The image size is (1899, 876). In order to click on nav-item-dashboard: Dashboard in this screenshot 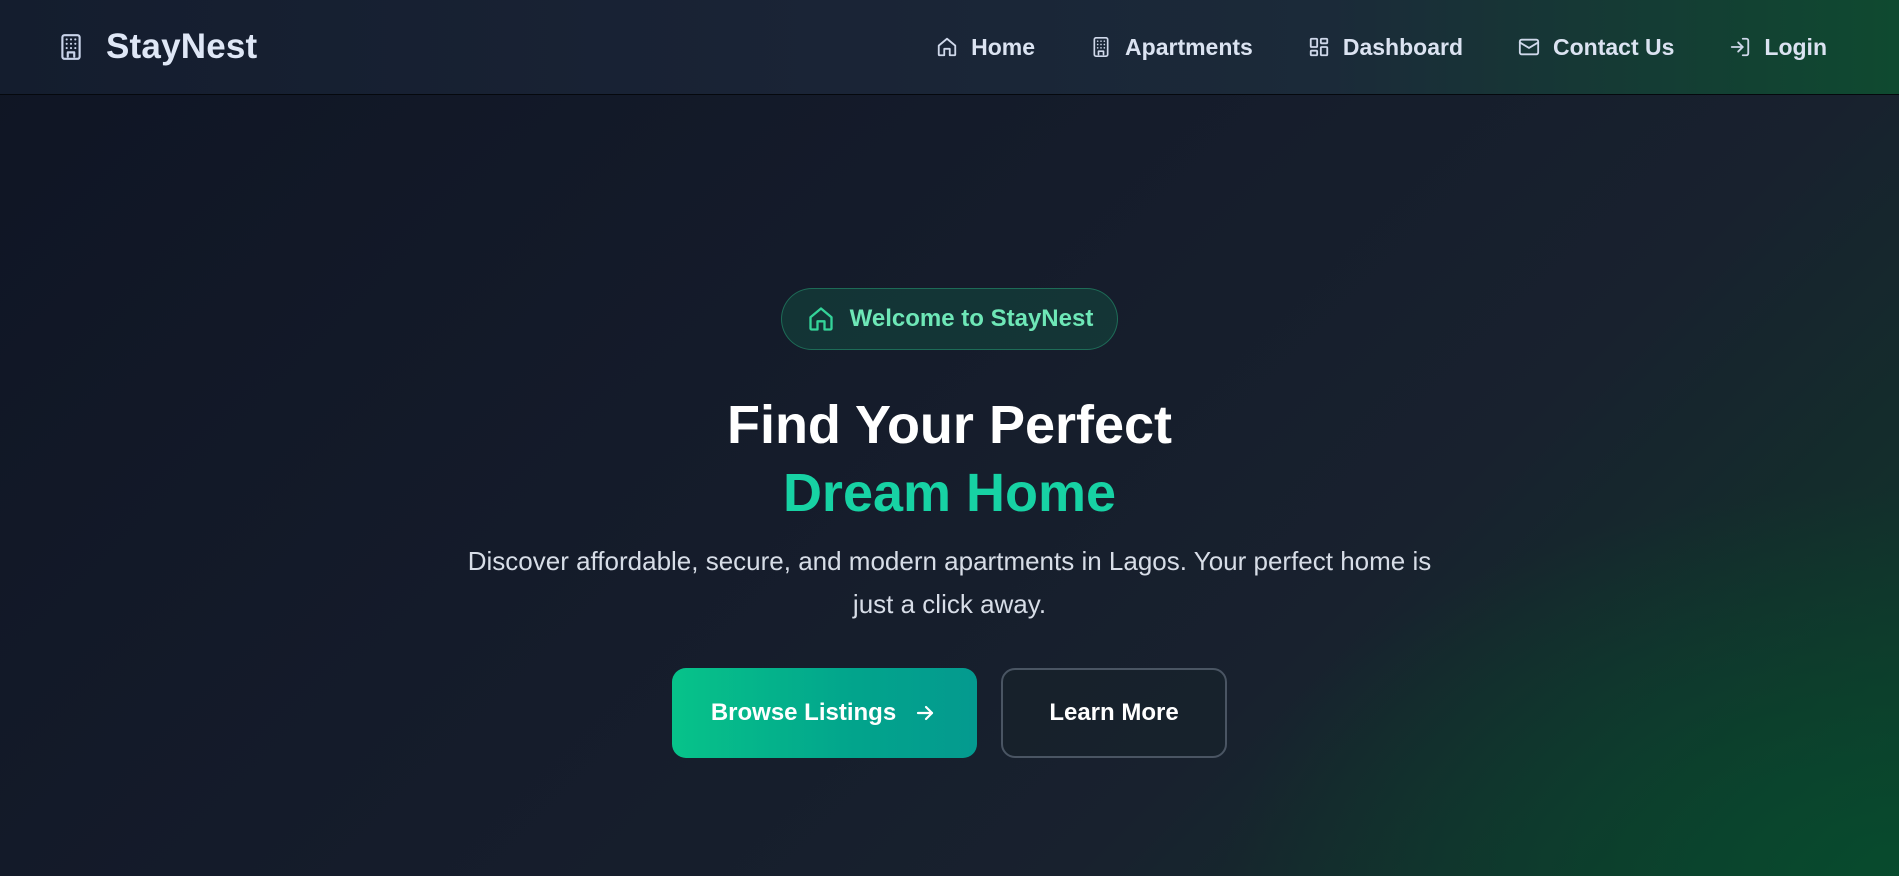, I will do `click(1385, 47)`.